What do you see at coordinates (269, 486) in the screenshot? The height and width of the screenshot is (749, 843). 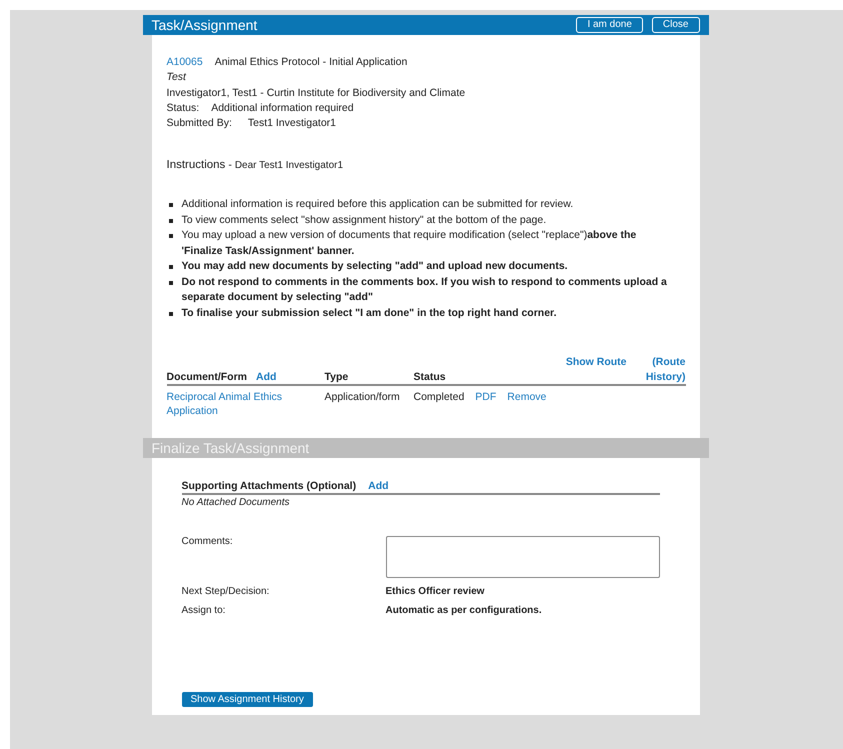 I see `attachments-label: Supporting Attachments (Optional)` at bounding box center [269, 486].